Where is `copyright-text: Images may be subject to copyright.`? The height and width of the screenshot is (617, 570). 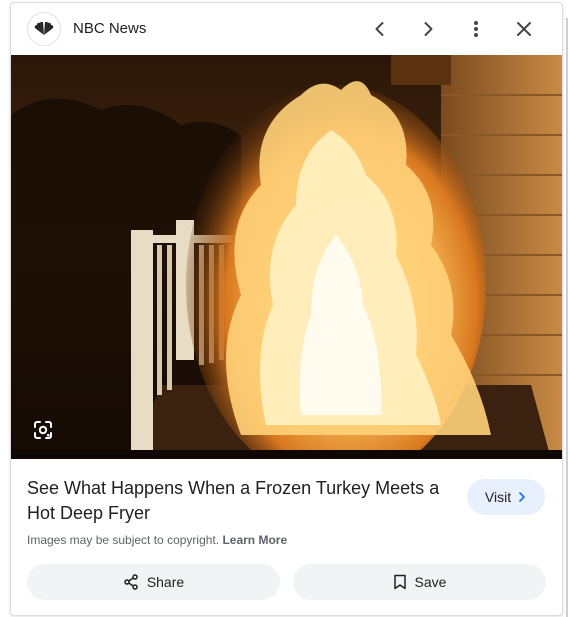
copyright-text: Images may be subject to copyright. is located at coordinates (123, 540).